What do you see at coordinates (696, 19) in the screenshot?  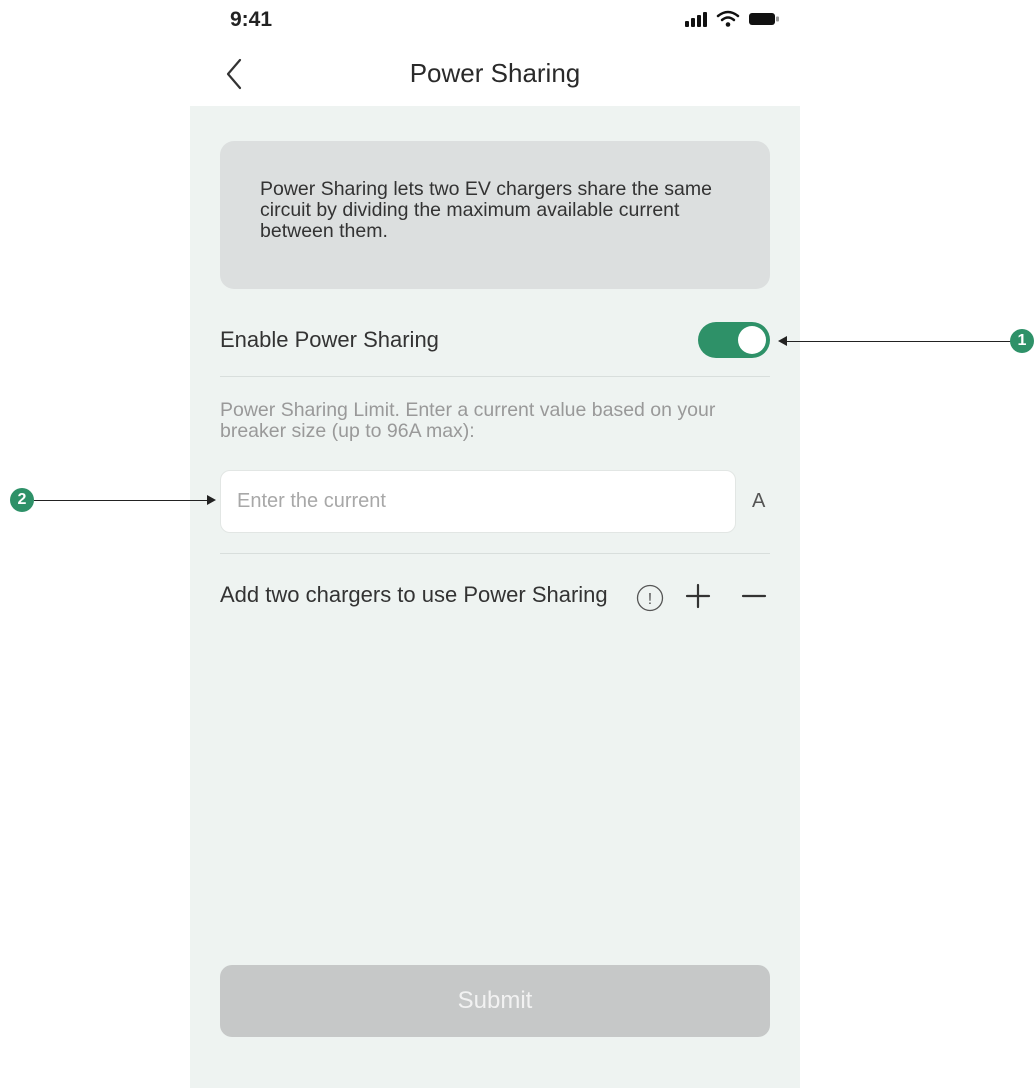 I see `cellular-signal-icon` at bounding box center [696, 19].